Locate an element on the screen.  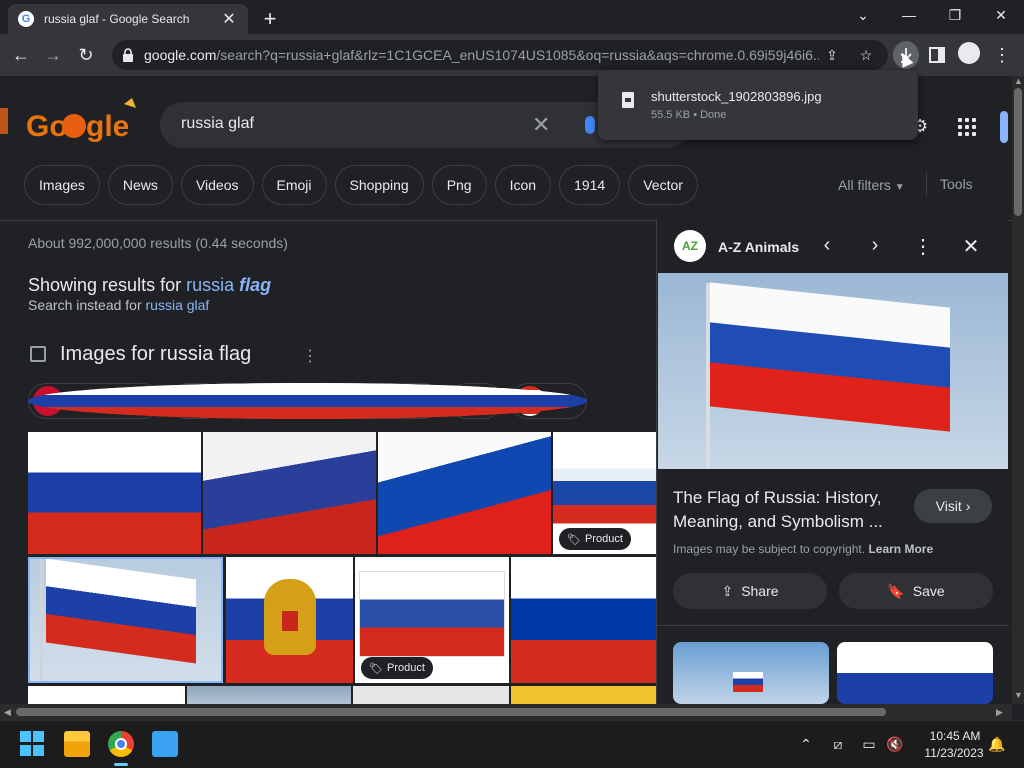
google-apps-icon is located at coordinates (967, 127).